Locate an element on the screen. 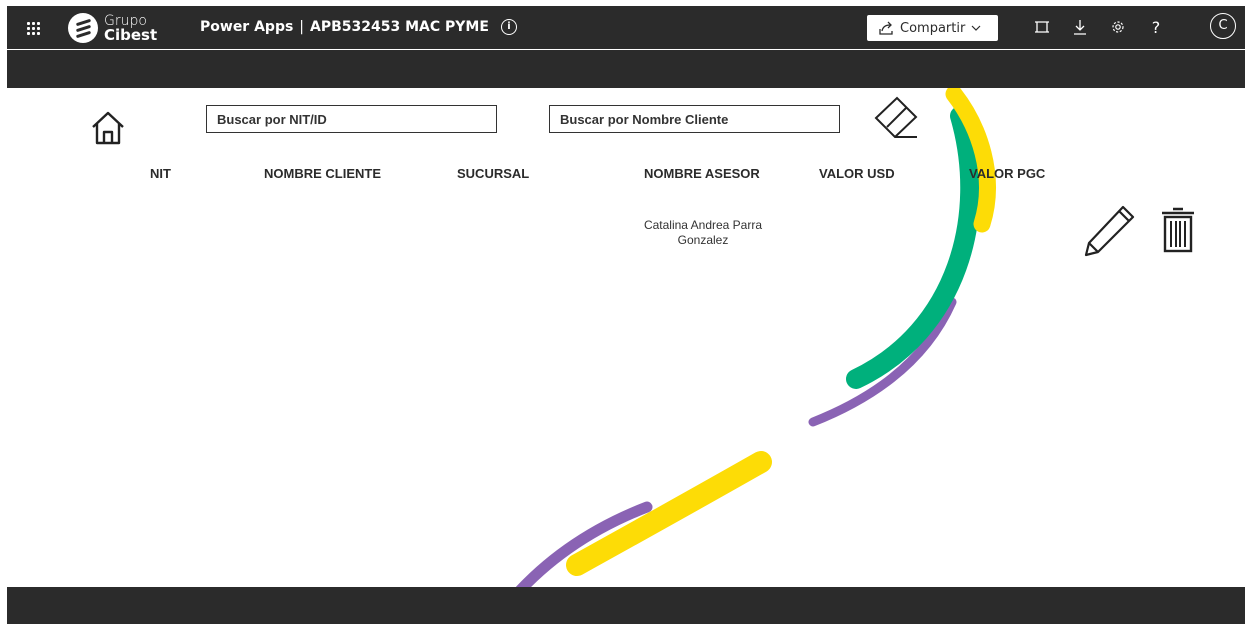 This screenshot has width=1245, height=624. eraser-icon is located at coordinates (896, 117).